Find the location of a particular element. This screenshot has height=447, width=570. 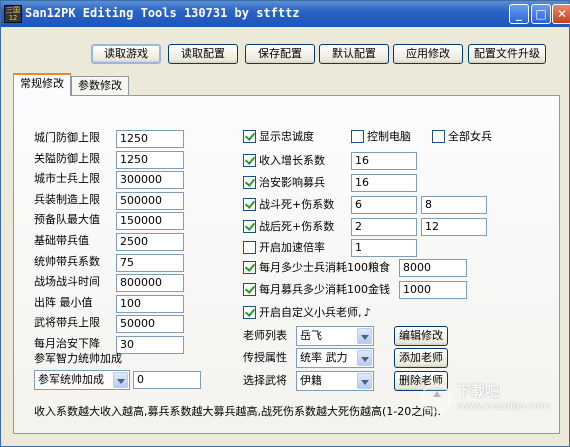

right-row-label: 治安影响募兵 is located at coordinates (292, 182).